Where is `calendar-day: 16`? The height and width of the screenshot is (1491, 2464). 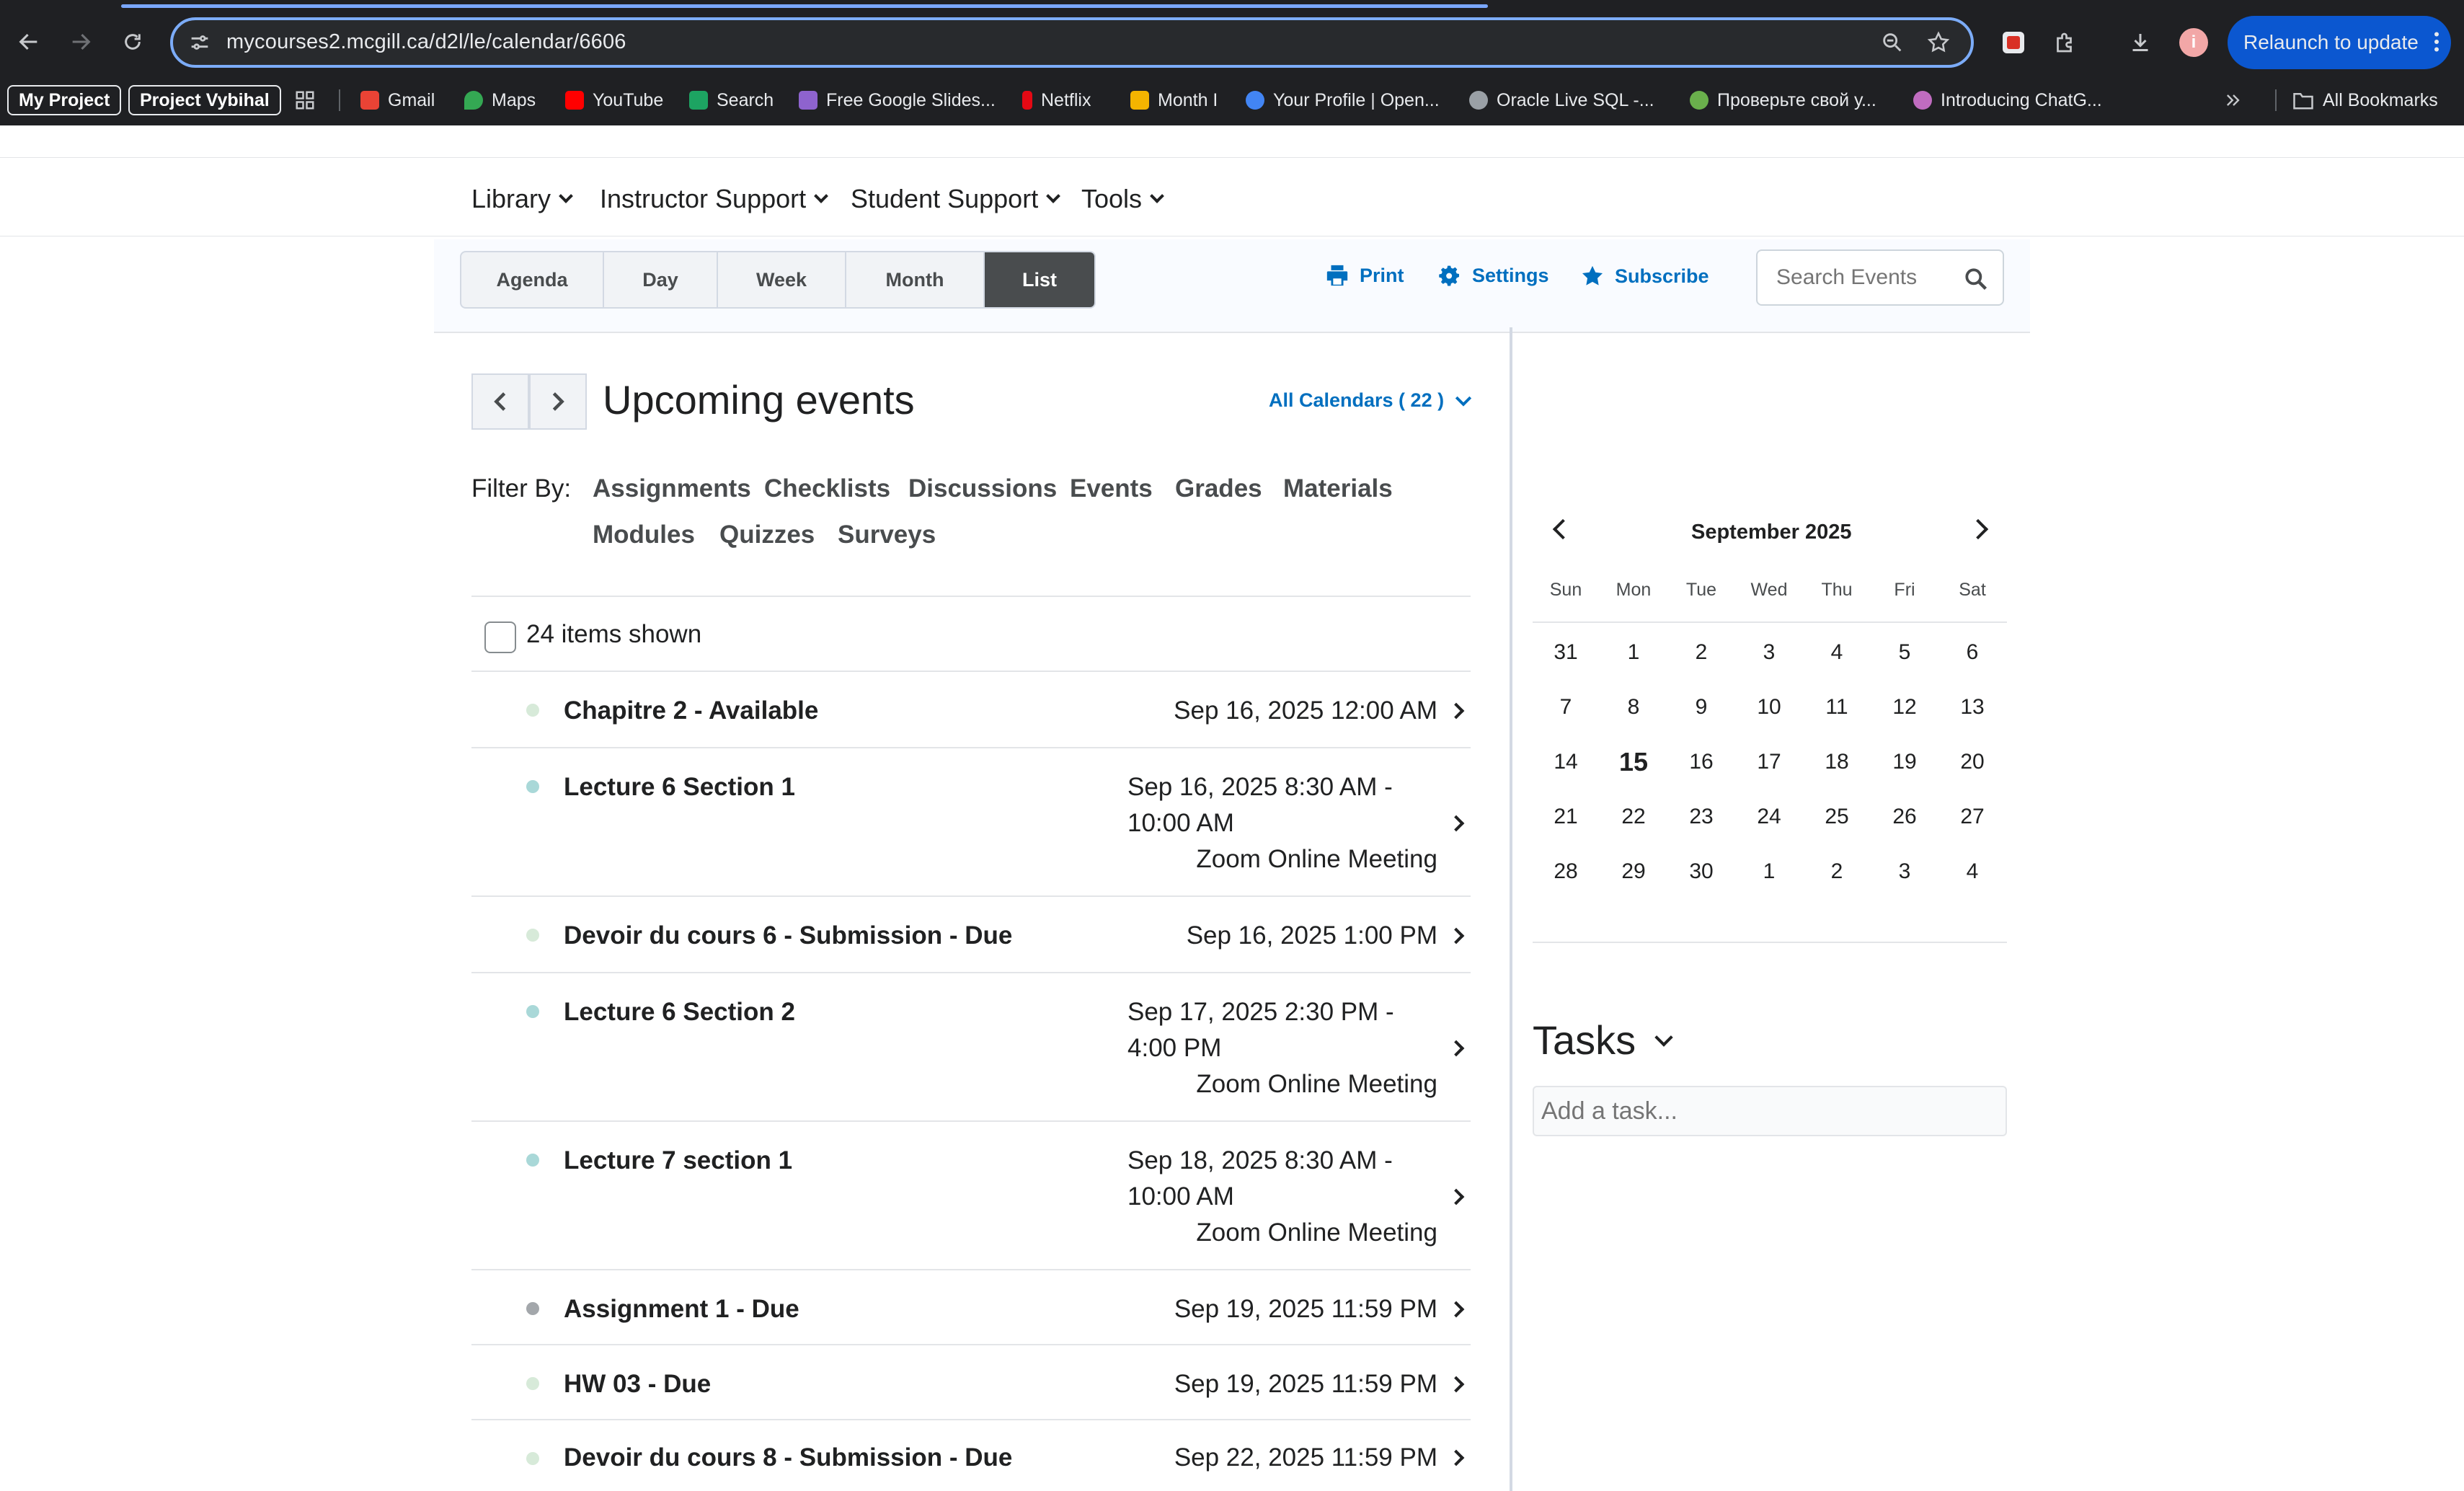 calendar-day: 16 is located at coordinates (1701, 762).